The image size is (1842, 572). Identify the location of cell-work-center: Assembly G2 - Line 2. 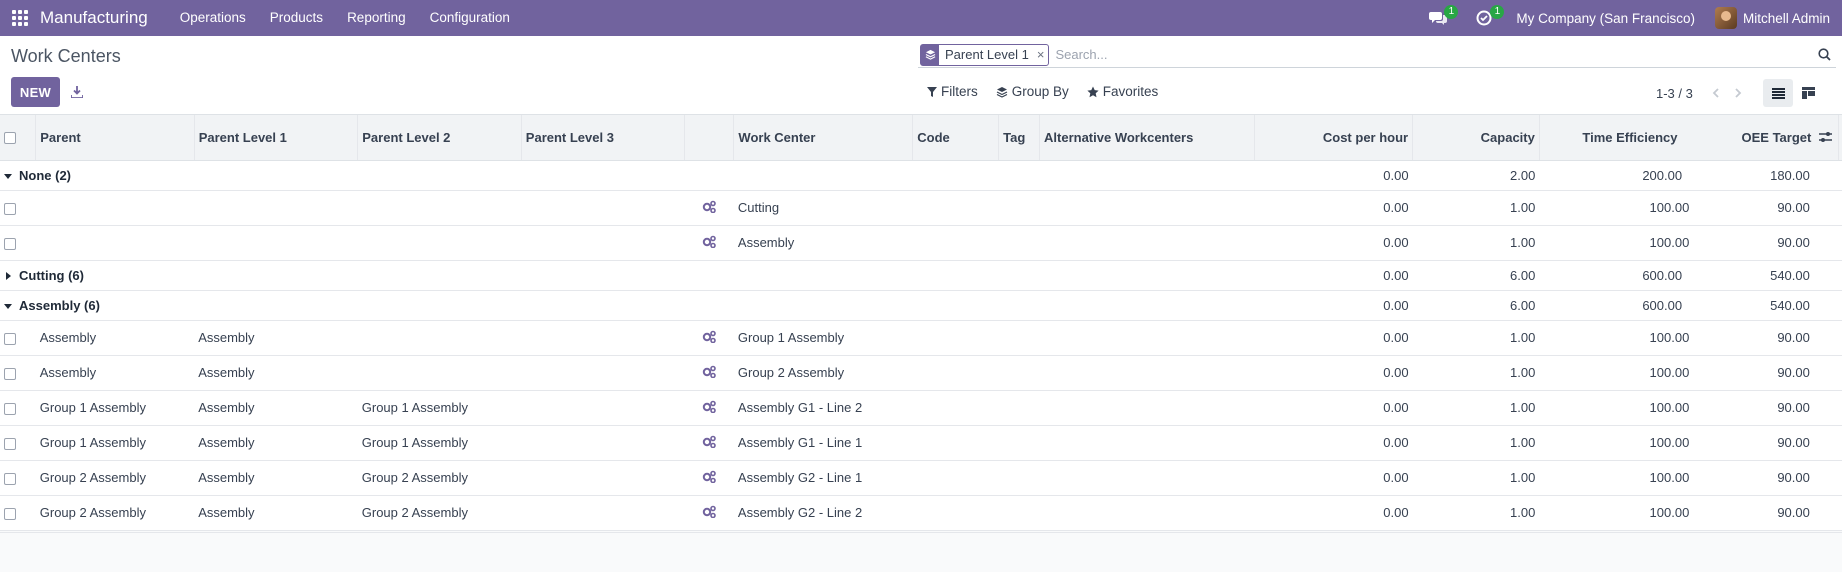
(823, 512).